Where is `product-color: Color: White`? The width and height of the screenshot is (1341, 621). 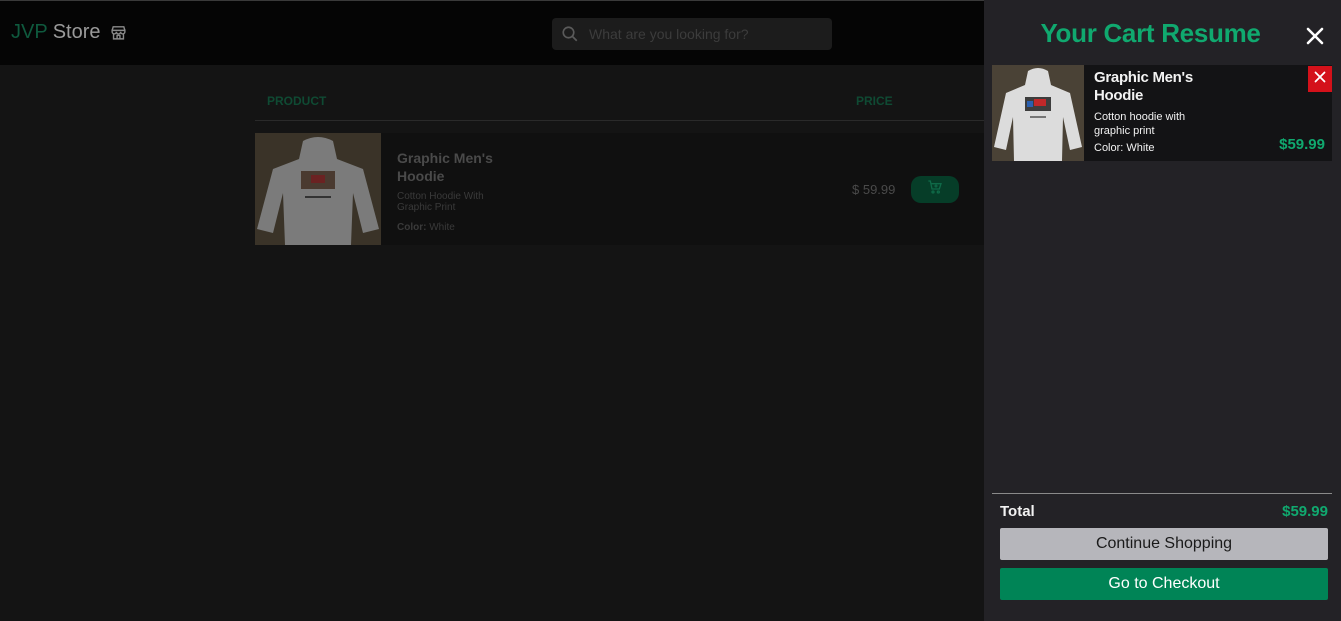
product-color: Color: White is located at coordinates (426, 227).